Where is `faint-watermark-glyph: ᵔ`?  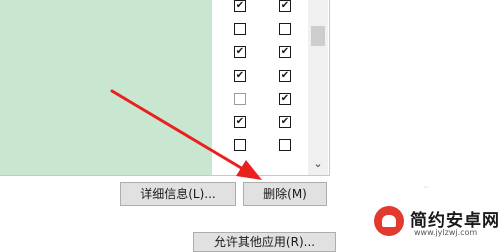 faint-watermark-glyph: ᵔ is located at coordinates (426, 190).